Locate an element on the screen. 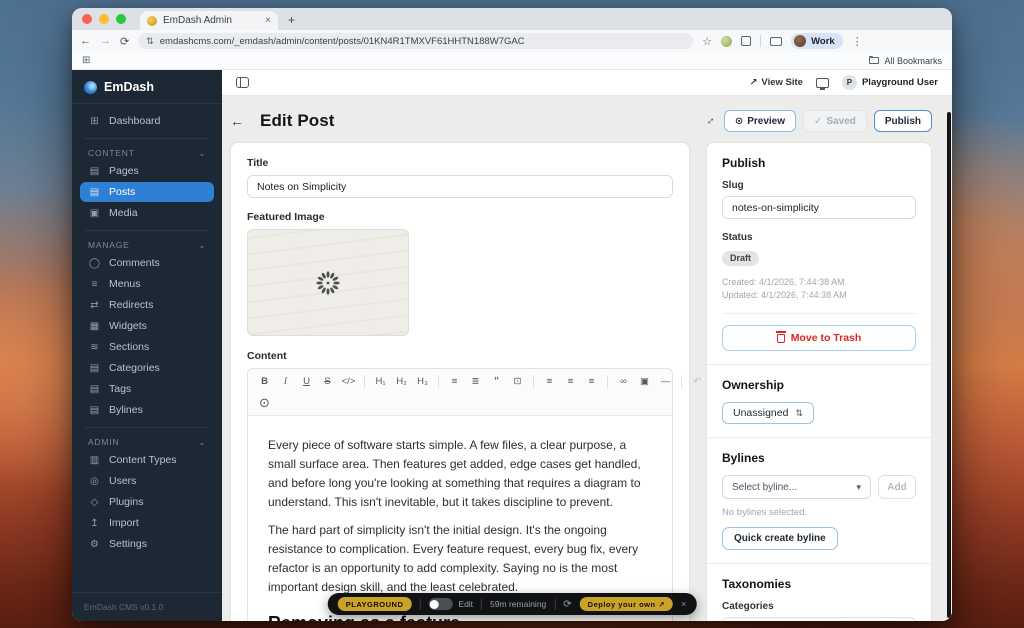 The image size is (1024, 628). reload-icon: ⟳ is located at coordinates (124, 41).